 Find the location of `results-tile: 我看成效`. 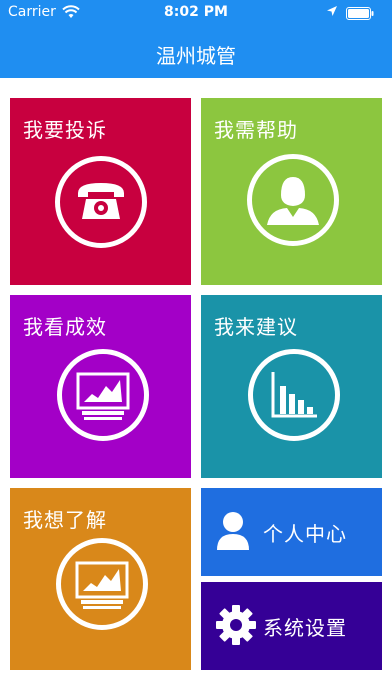

results-tile: 我看成效 is located at coordinates (100, 386).